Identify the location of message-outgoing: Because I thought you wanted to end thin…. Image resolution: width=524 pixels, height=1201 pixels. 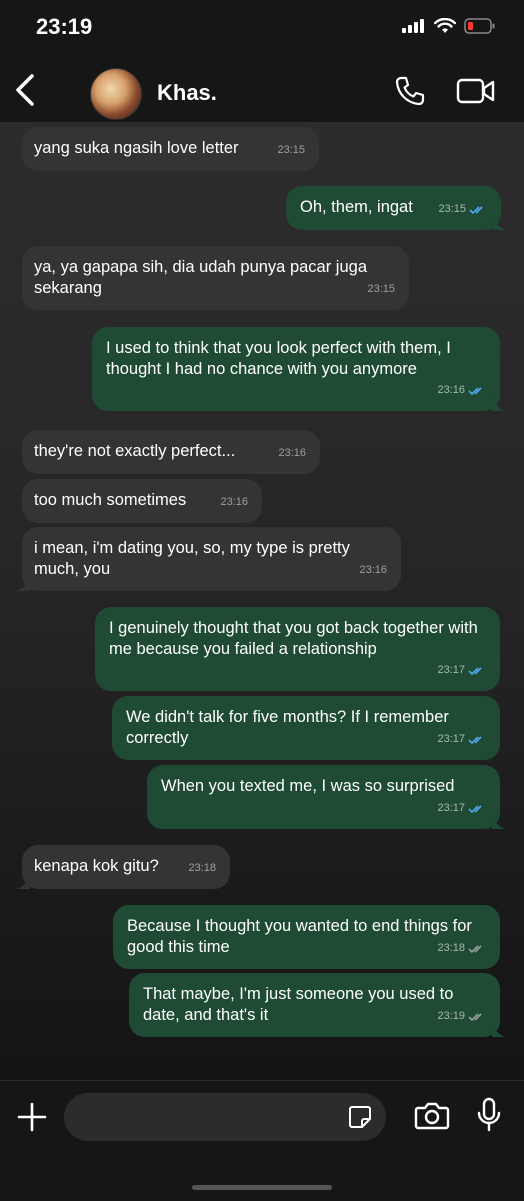
(306, 937).